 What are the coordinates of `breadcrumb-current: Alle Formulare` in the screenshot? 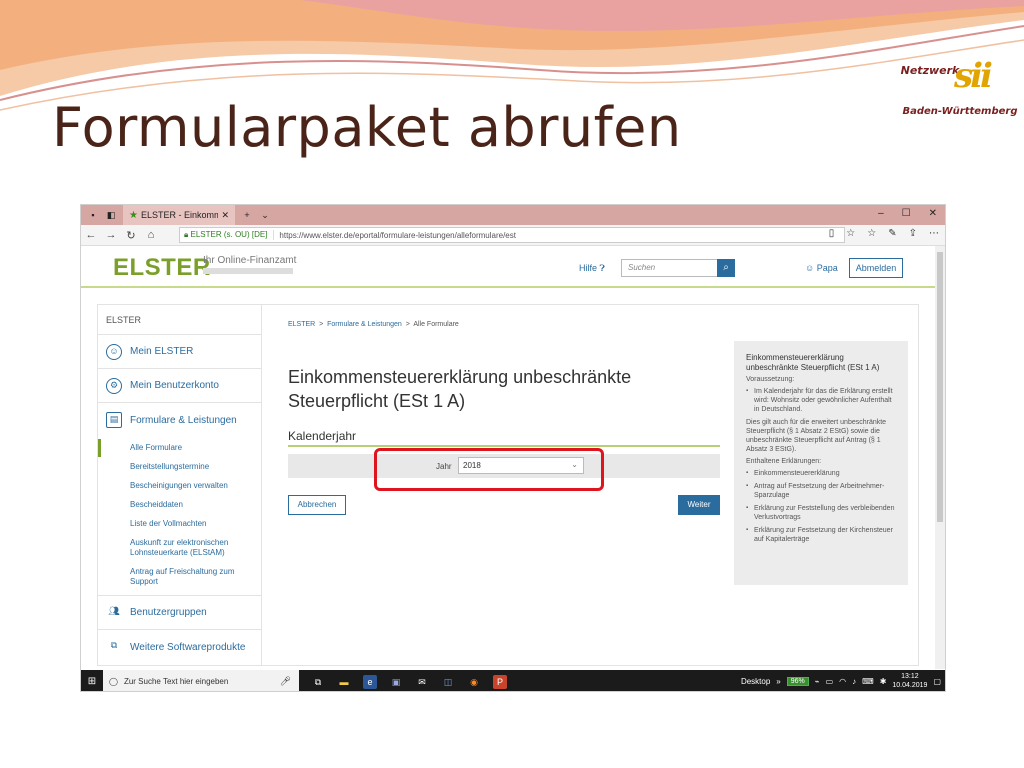 It's located at (436, 324).